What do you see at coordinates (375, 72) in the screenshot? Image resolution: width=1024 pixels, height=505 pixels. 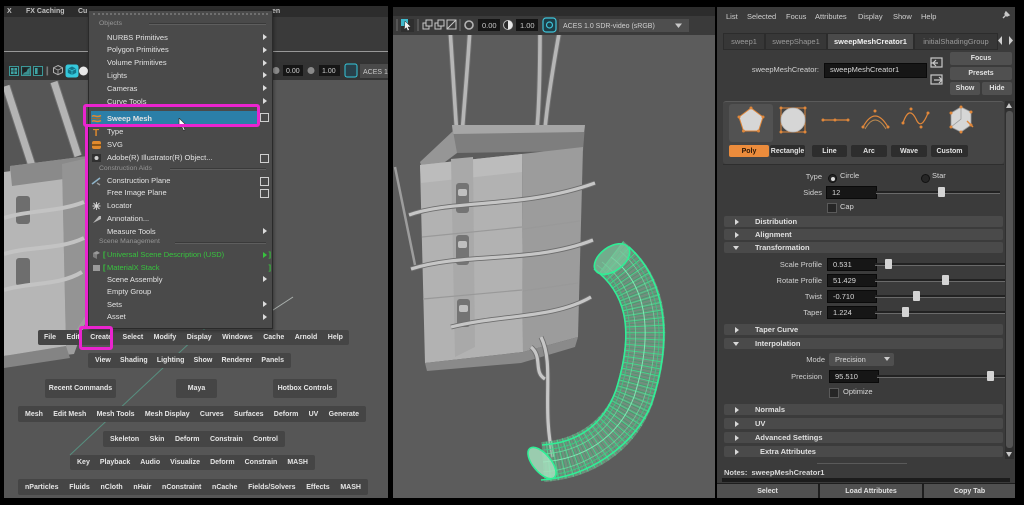 I see `svg-text: ACES 1.0` at bounding box center [375, 72].